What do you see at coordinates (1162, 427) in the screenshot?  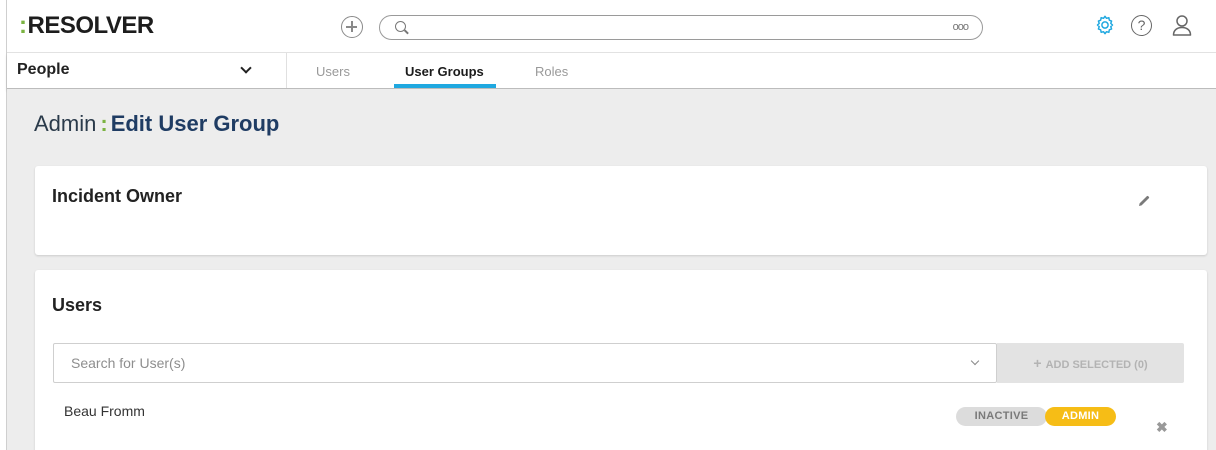 I see `remove-user-icon: ✖` at bounding box center [1162, 427].